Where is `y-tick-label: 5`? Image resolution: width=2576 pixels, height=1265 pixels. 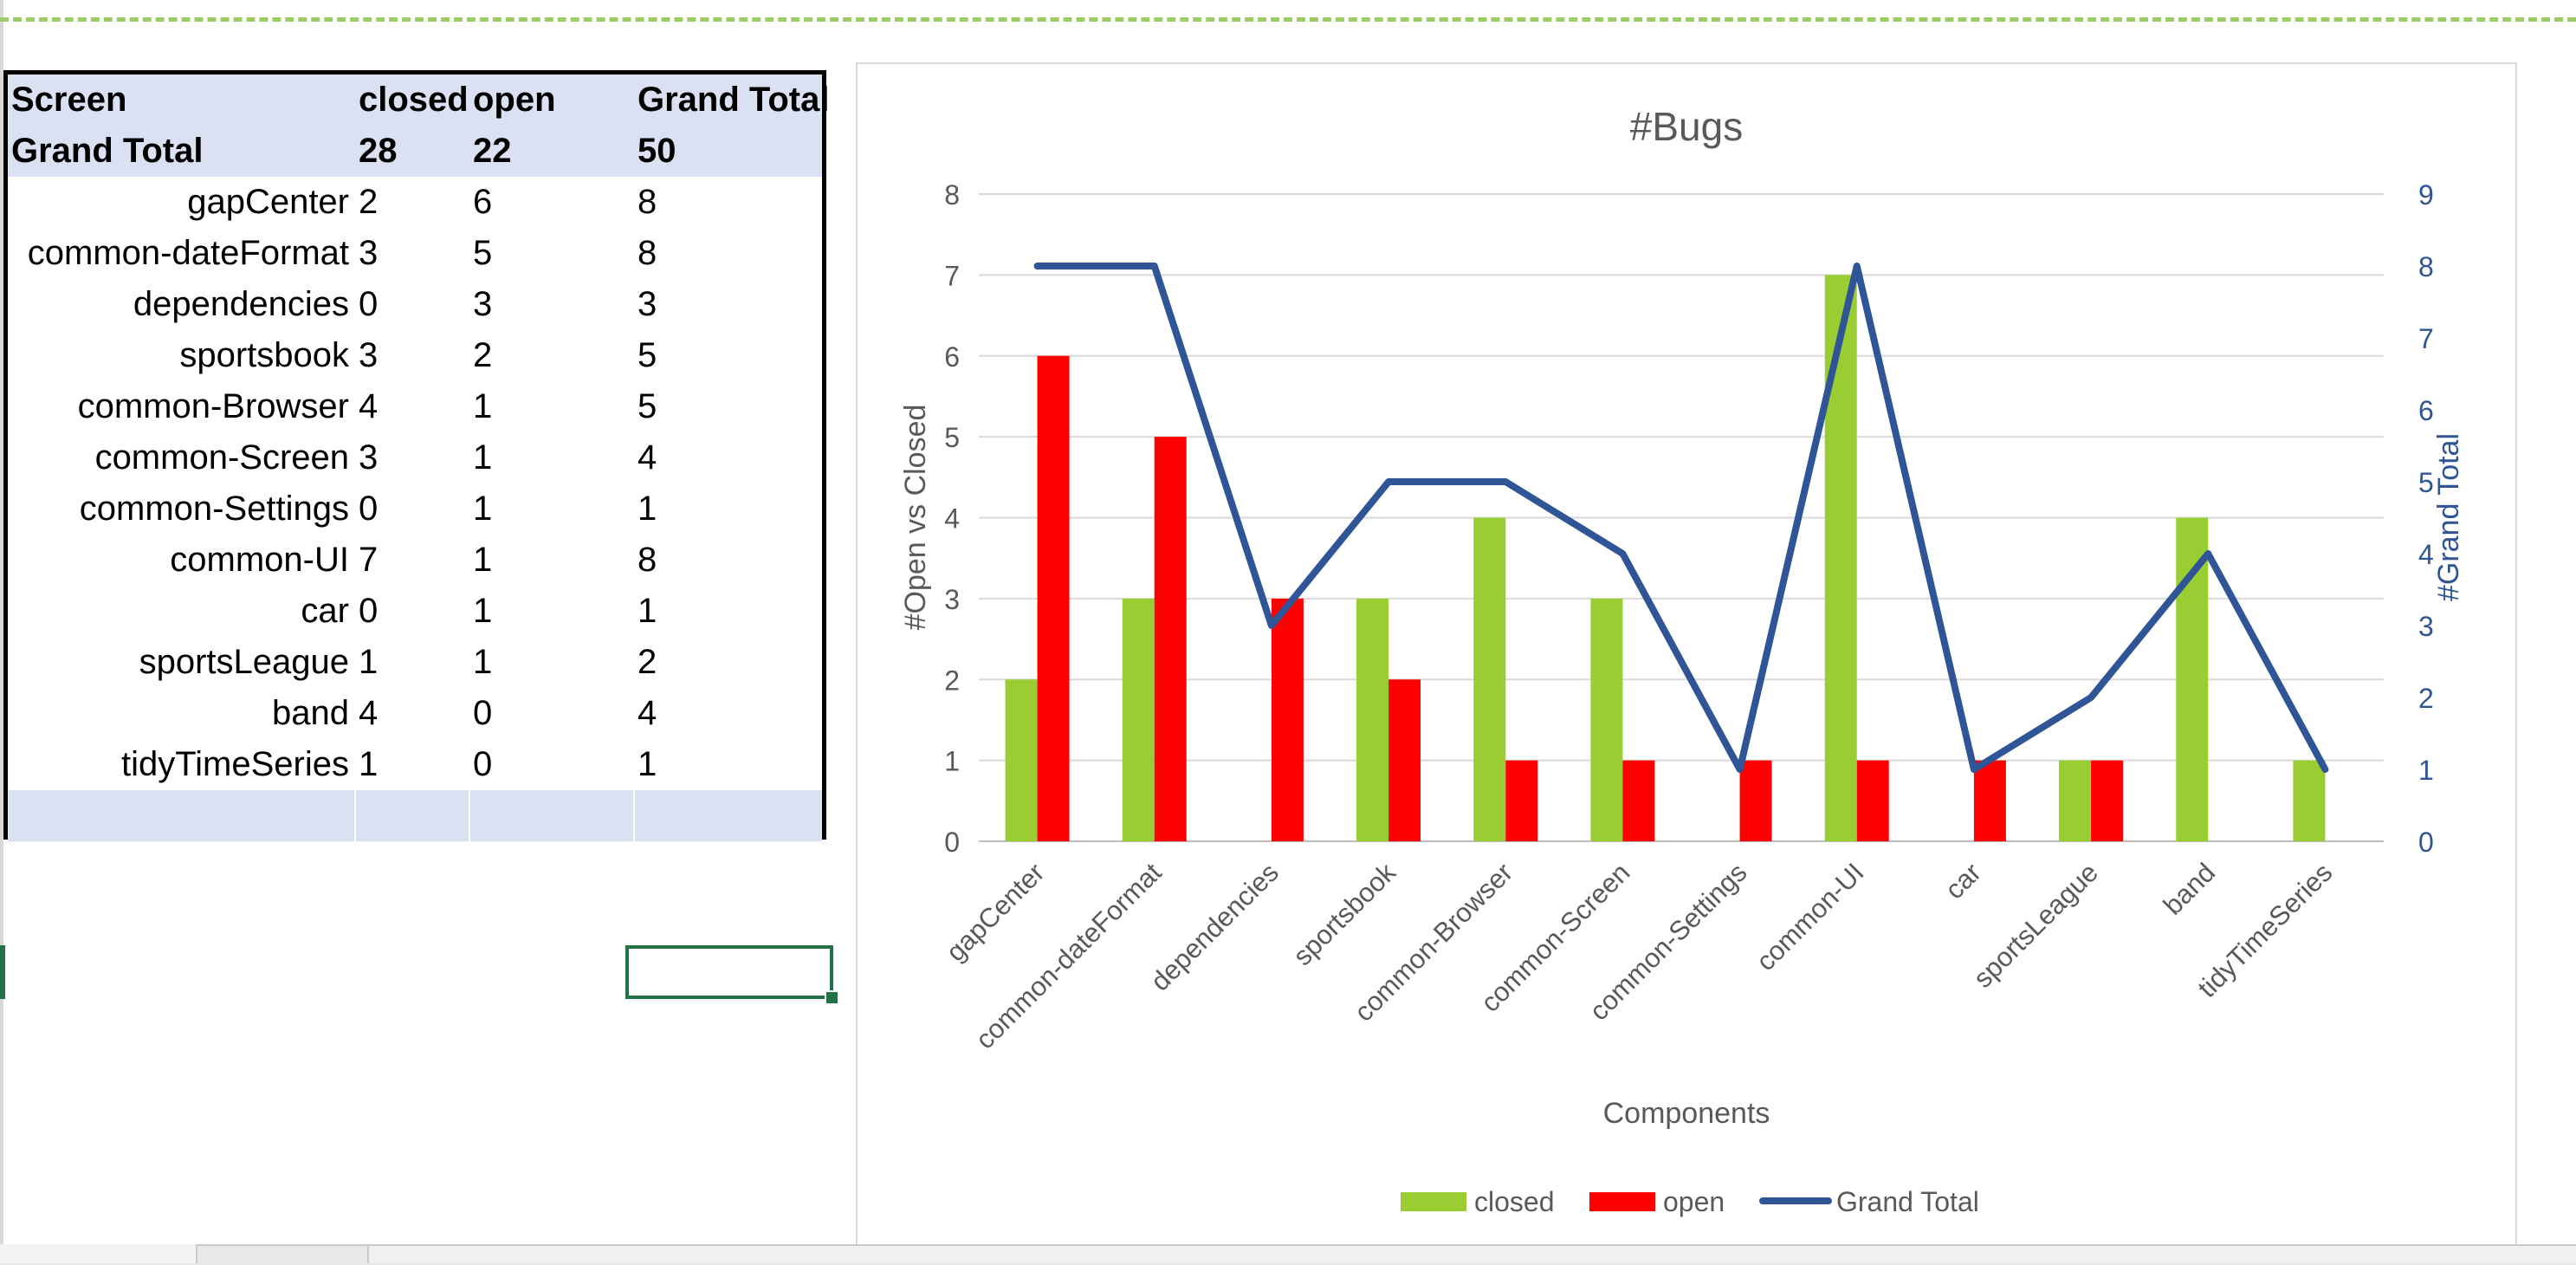
y-tick-label: 5 is located at coordinates (952, 437).